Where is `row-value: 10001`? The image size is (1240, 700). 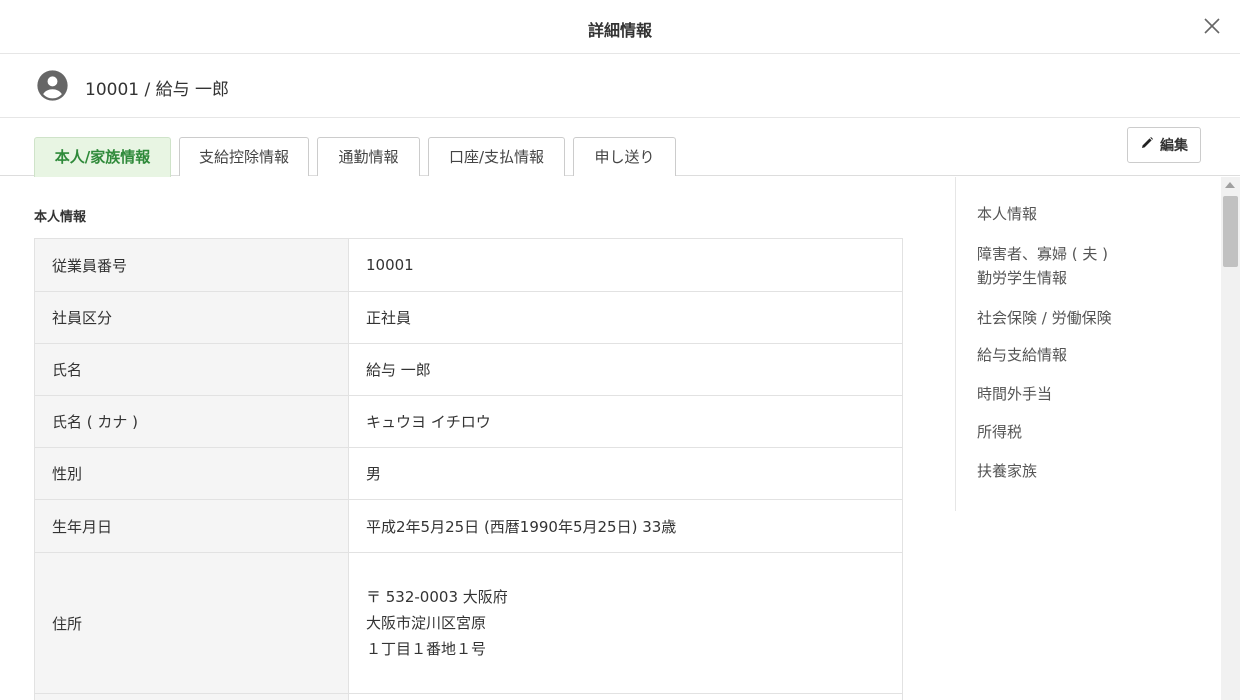
row-value: 10001 is located at coordinates (625, 265).